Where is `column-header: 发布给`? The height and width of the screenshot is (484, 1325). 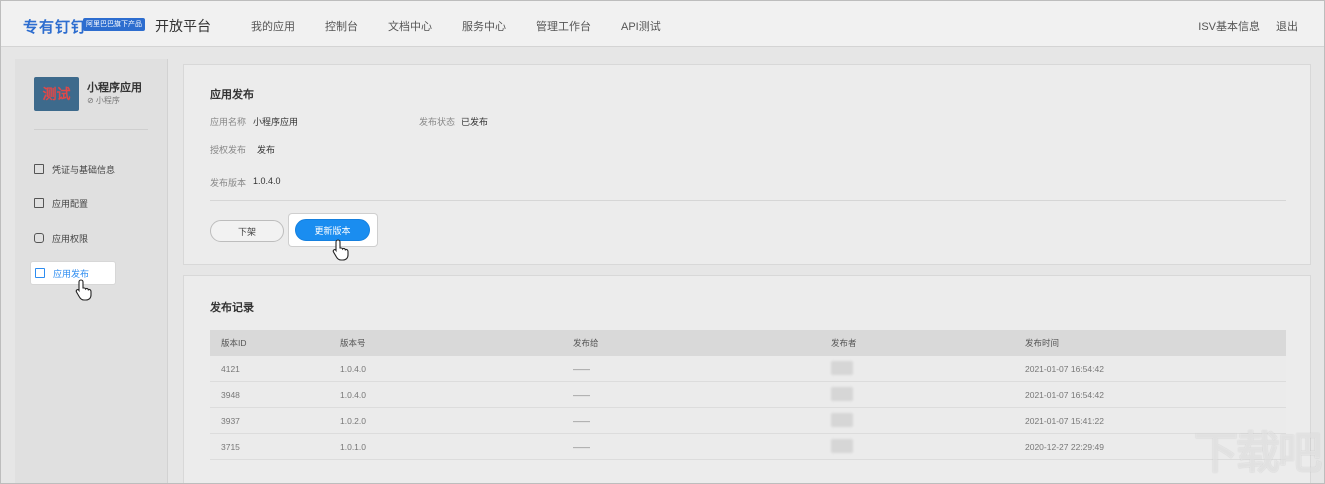 column-header: 发布给 is located at coordinates (586, 343).